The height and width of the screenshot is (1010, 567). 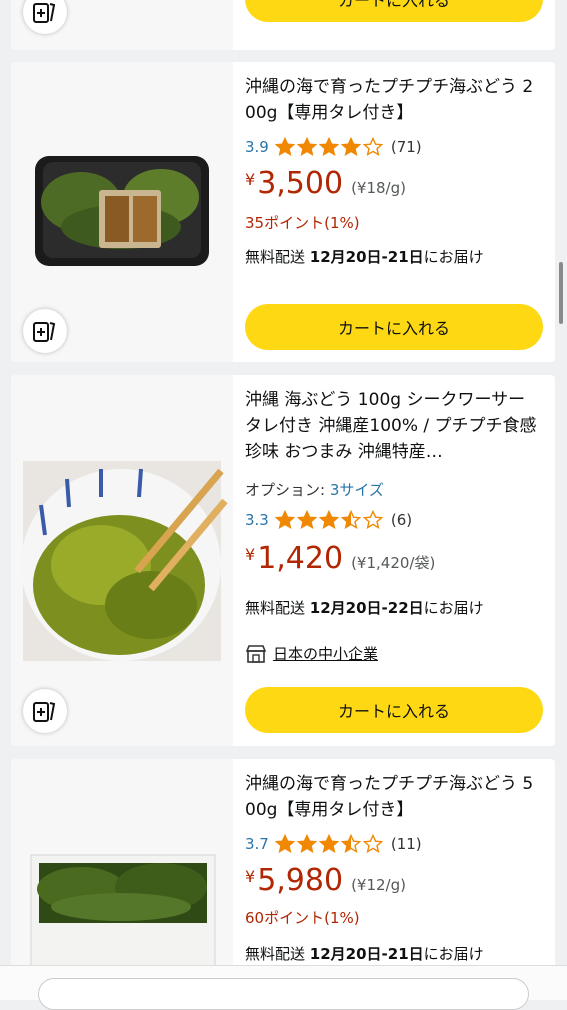 What do you see at coordinates (300, 558) in the screenshot?
I see `price: 1,420` at bounding box center [300, 558].